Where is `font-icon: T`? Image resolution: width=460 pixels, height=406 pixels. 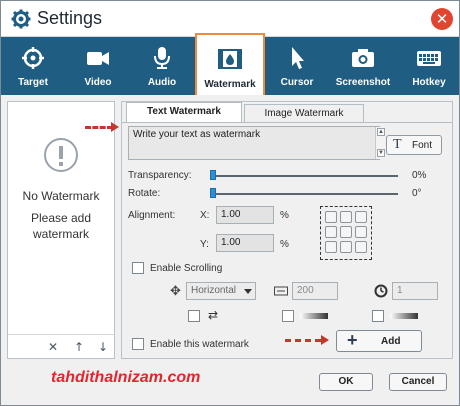
font-icon: T is located at coordinates (397, 144).